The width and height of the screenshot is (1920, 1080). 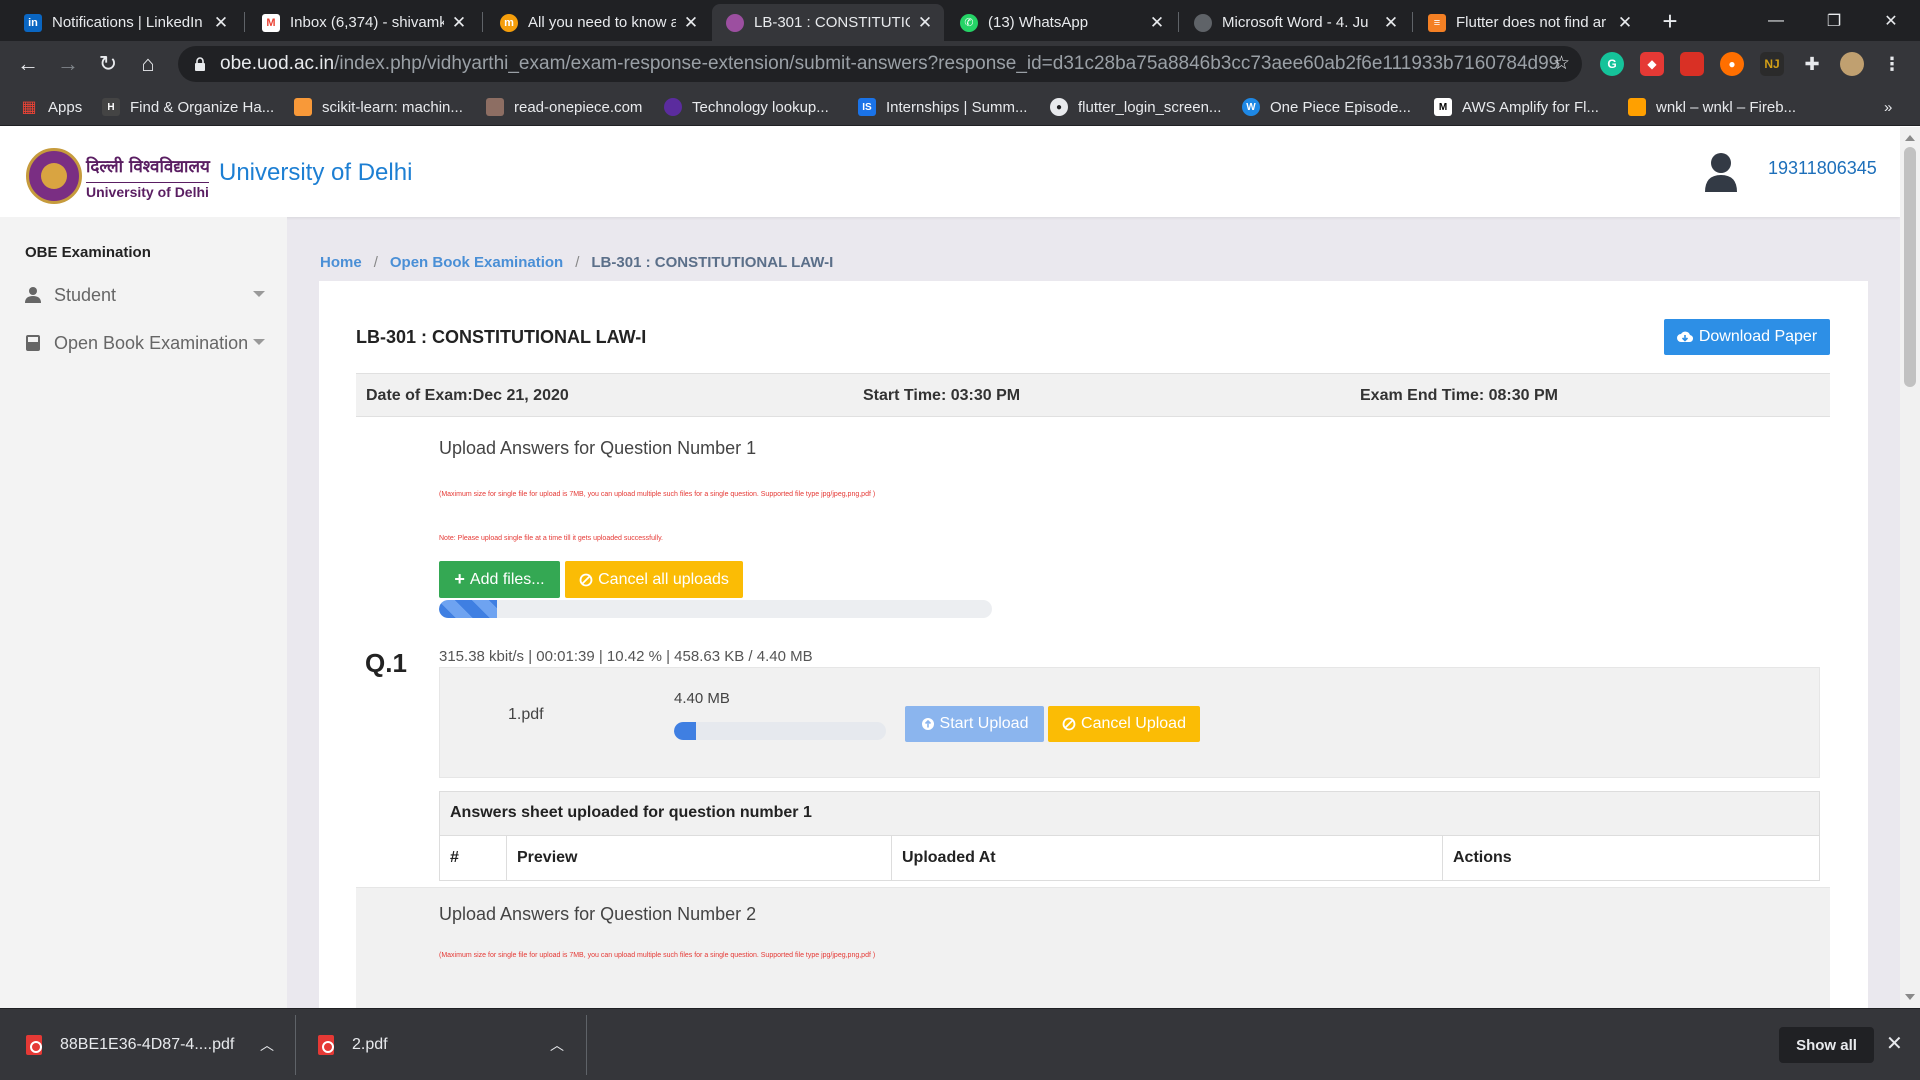 I want to click on more-bookmarks-icon: », so click(x=1888, y=107).